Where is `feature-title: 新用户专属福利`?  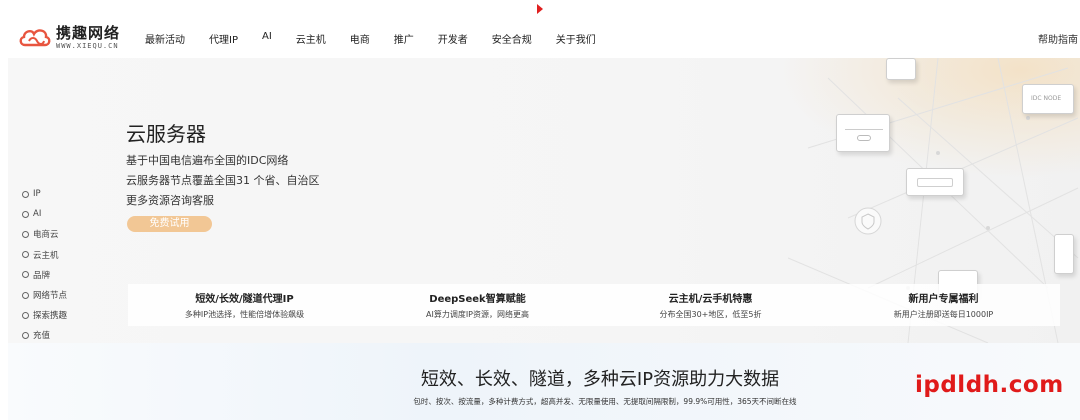
feature-title: 新用户专属福利 is located at coordinates (943, 299).